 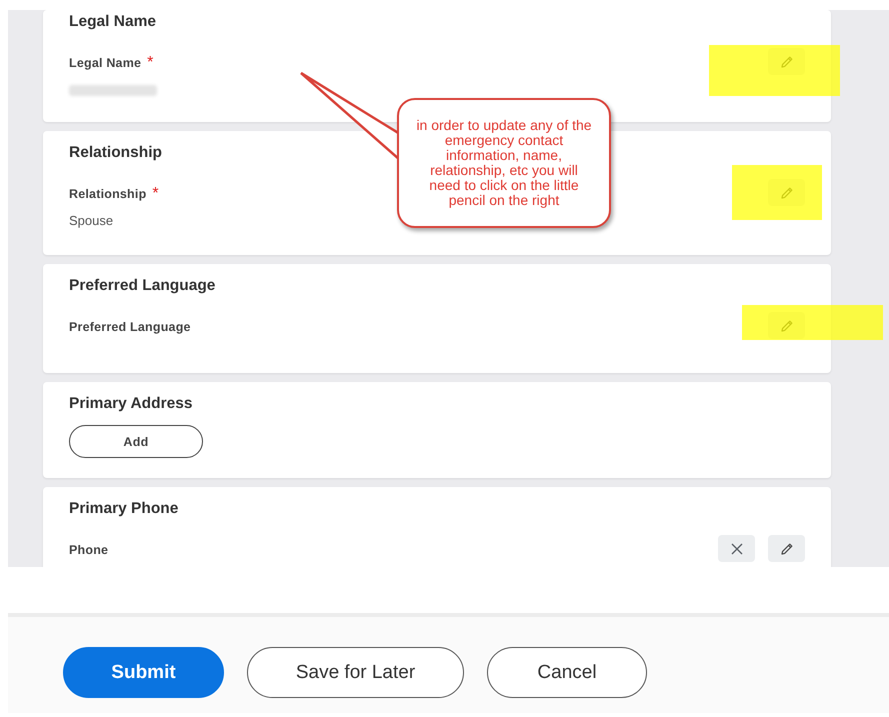 What do you see at coordinates (567, 672) in the screenshot?
I see `footer-button: Cancel` at bounding box center [567, 672].